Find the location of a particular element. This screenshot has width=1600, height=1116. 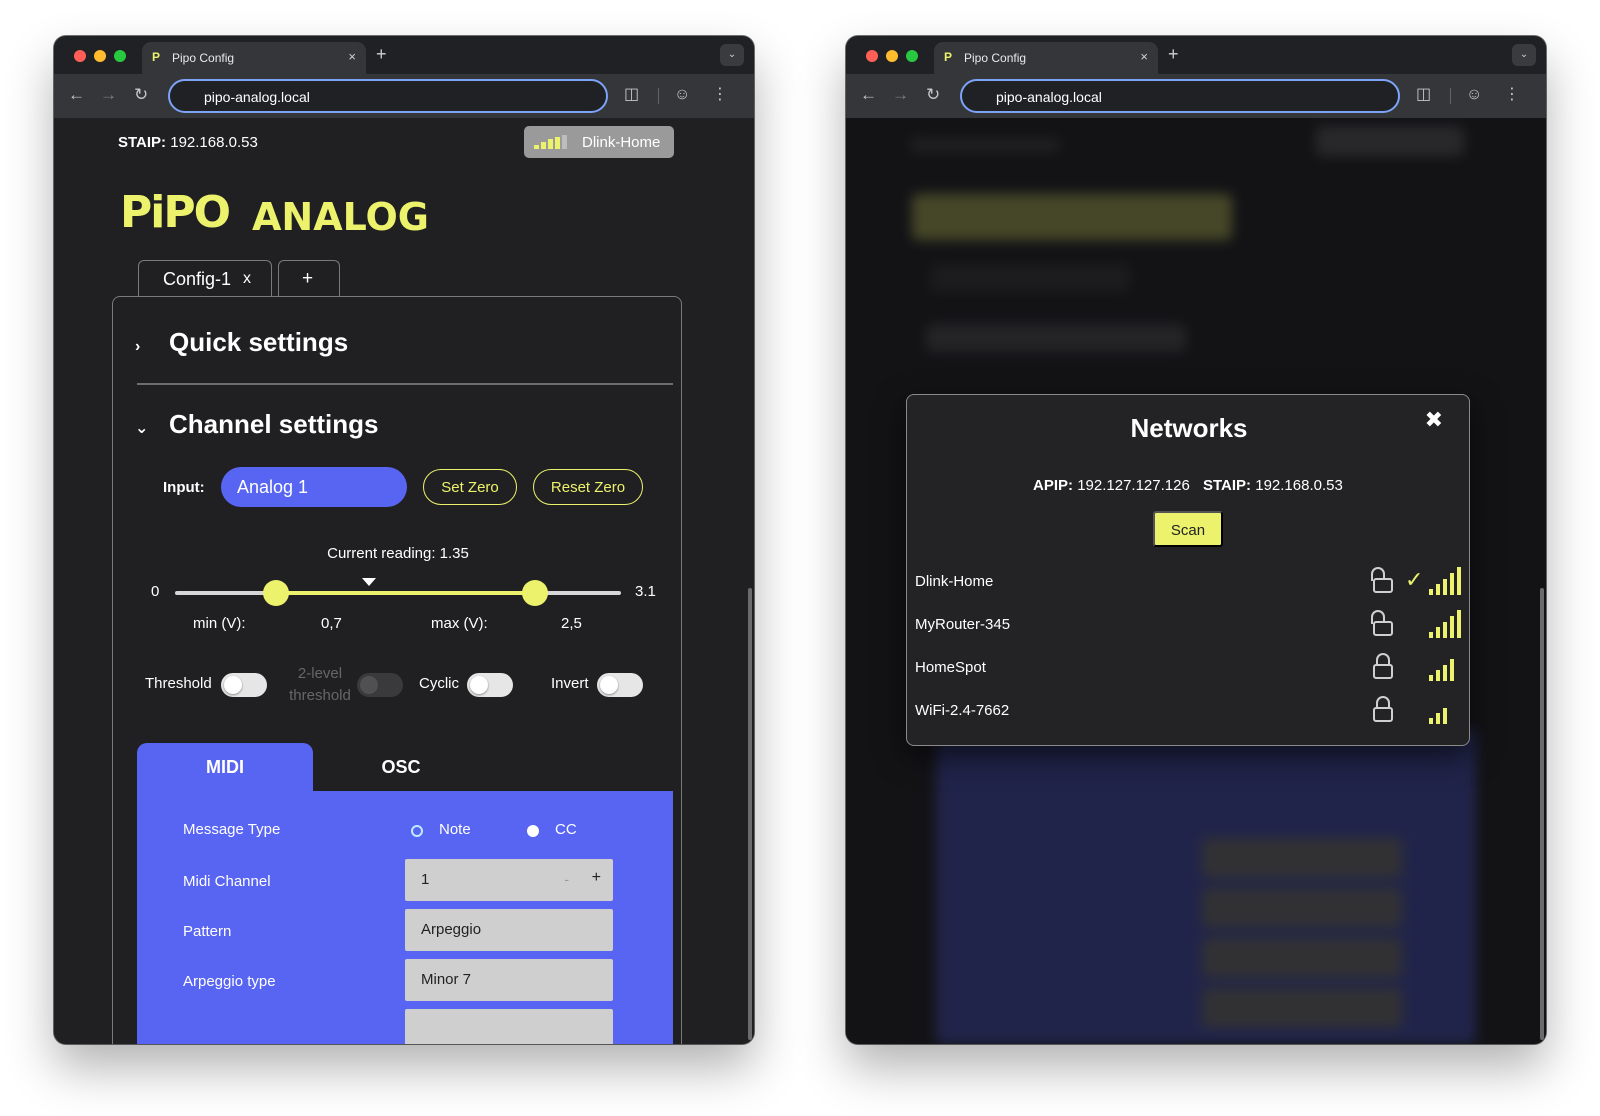

url-text: pipo-analog.local is located at coordinates (1049, 97).